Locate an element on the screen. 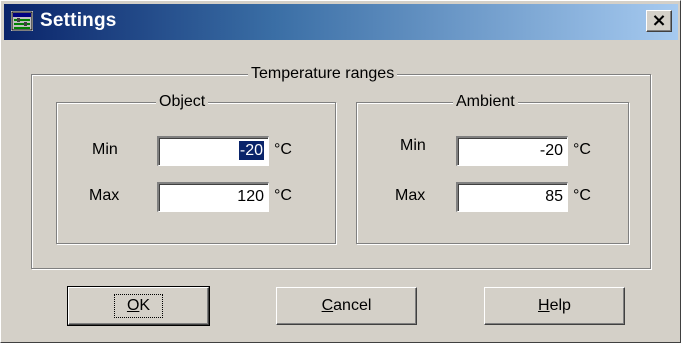 The height and width of the screenshot is (343, 681). close-icon: × is located at coordinates (659, 20).